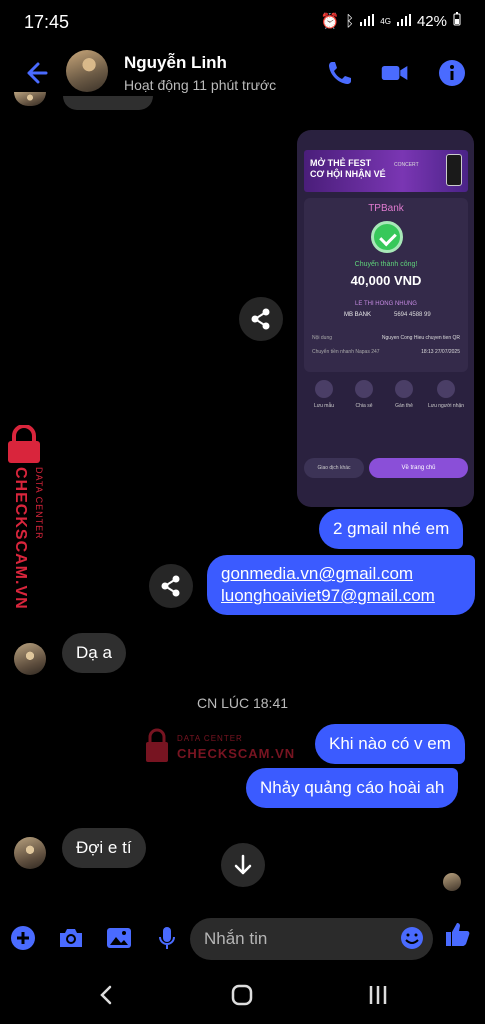  What do you see at coordinates (457, 21) in the screenshot?
I see `battery-icon` at bounding box center [457, 21].